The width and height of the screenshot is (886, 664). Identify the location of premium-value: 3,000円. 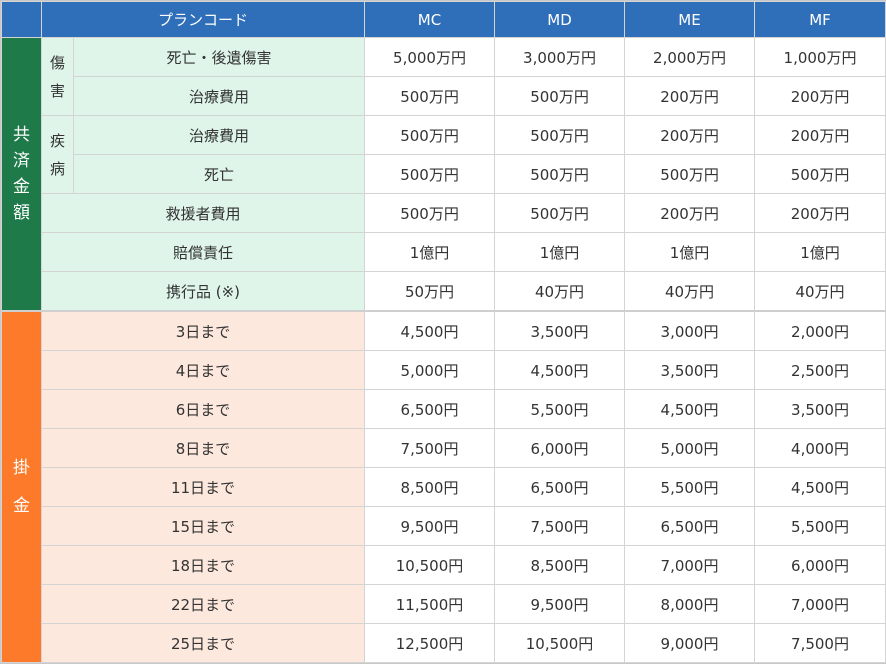
(690, 330).